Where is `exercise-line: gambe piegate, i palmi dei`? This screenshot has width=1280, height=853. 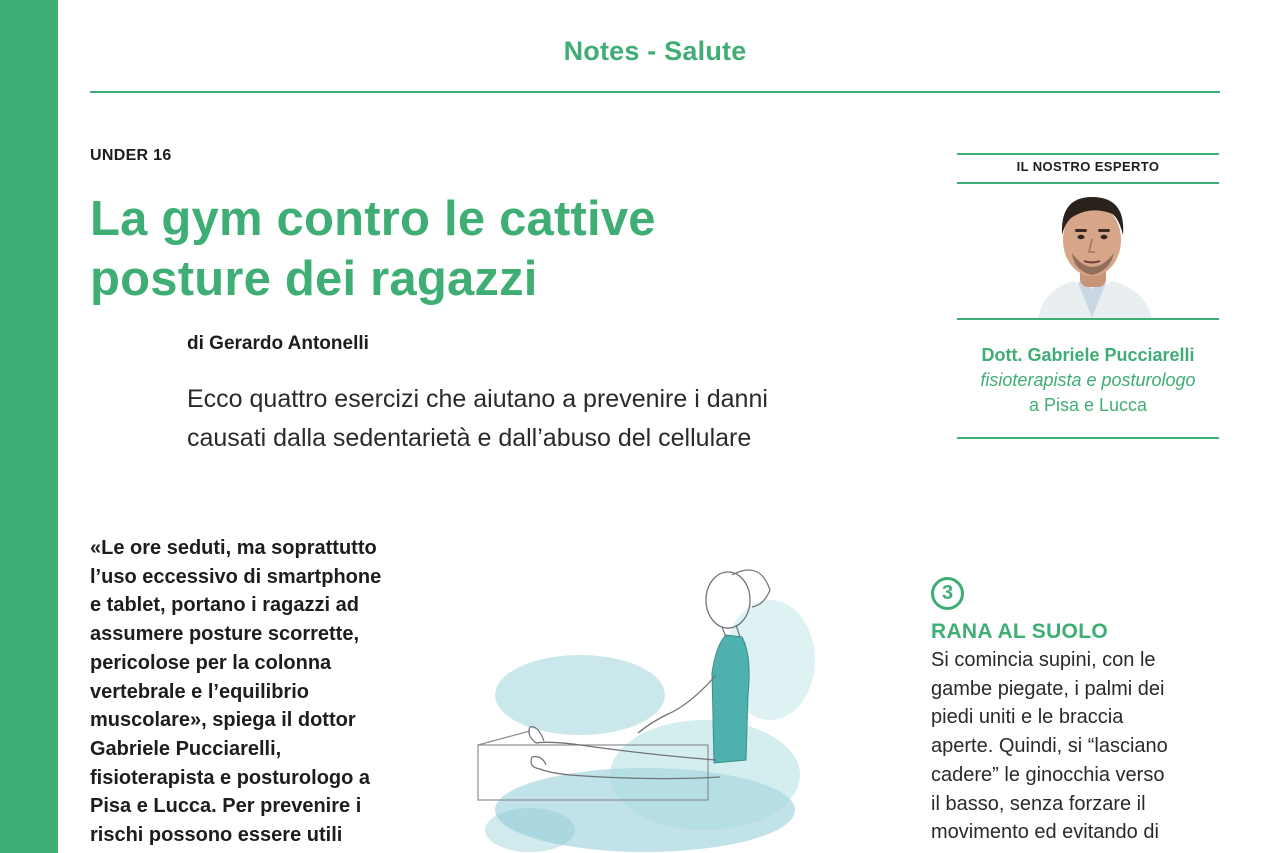
exercise-line: gambe piegate, i palmi dei is located at coordinates (1048, 688).